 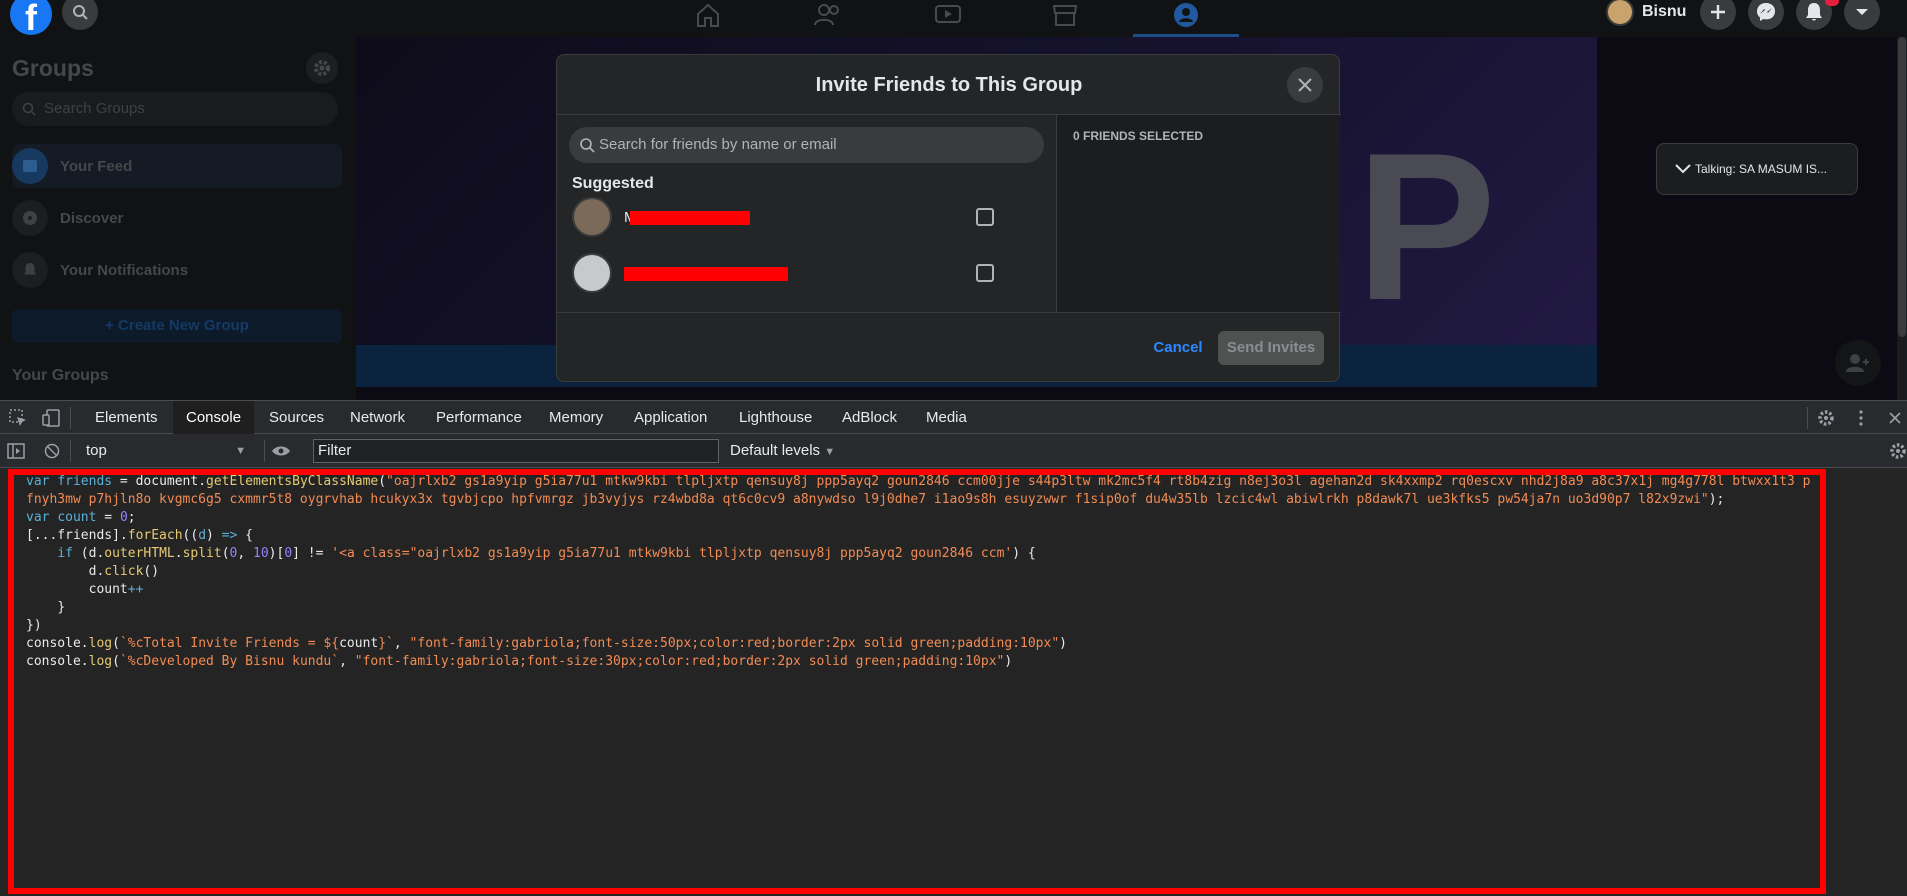 I want to click on sidebar-item-label: Your Feed, so click(x=96, y=166).